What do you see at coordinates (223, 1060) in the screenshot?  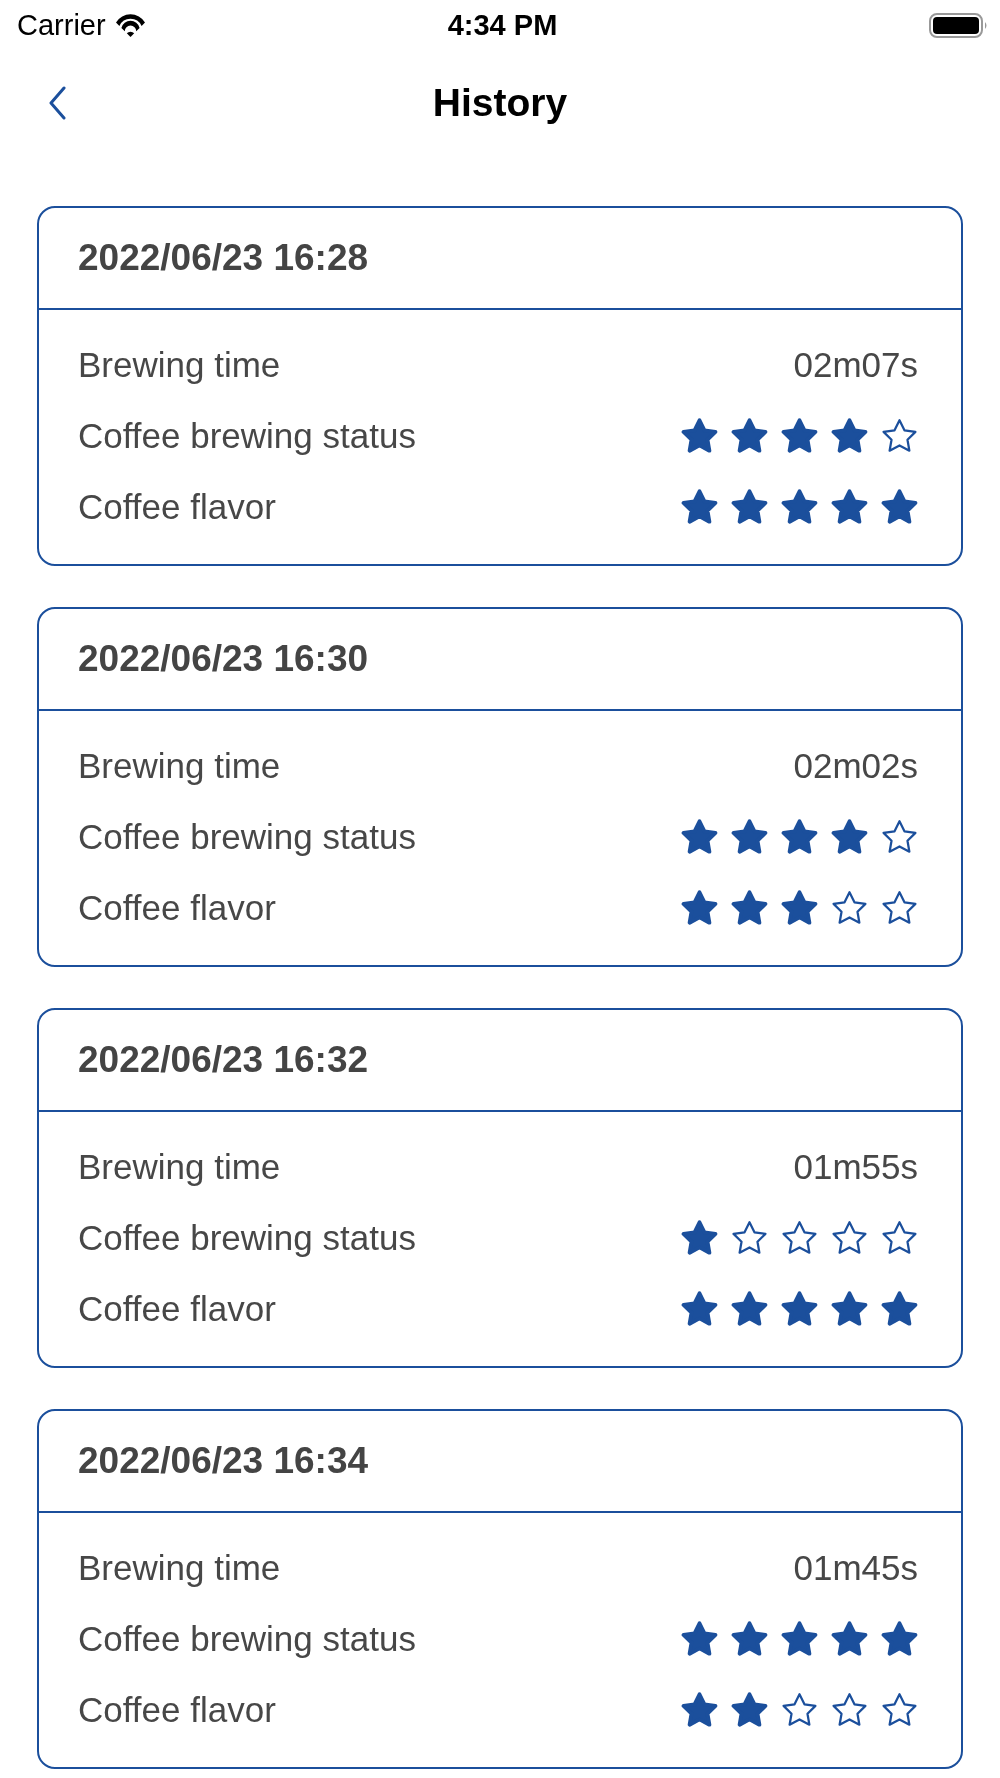 I see `record-datetime: 2022/06/23 16:32` at bounding box center [223, 1060].